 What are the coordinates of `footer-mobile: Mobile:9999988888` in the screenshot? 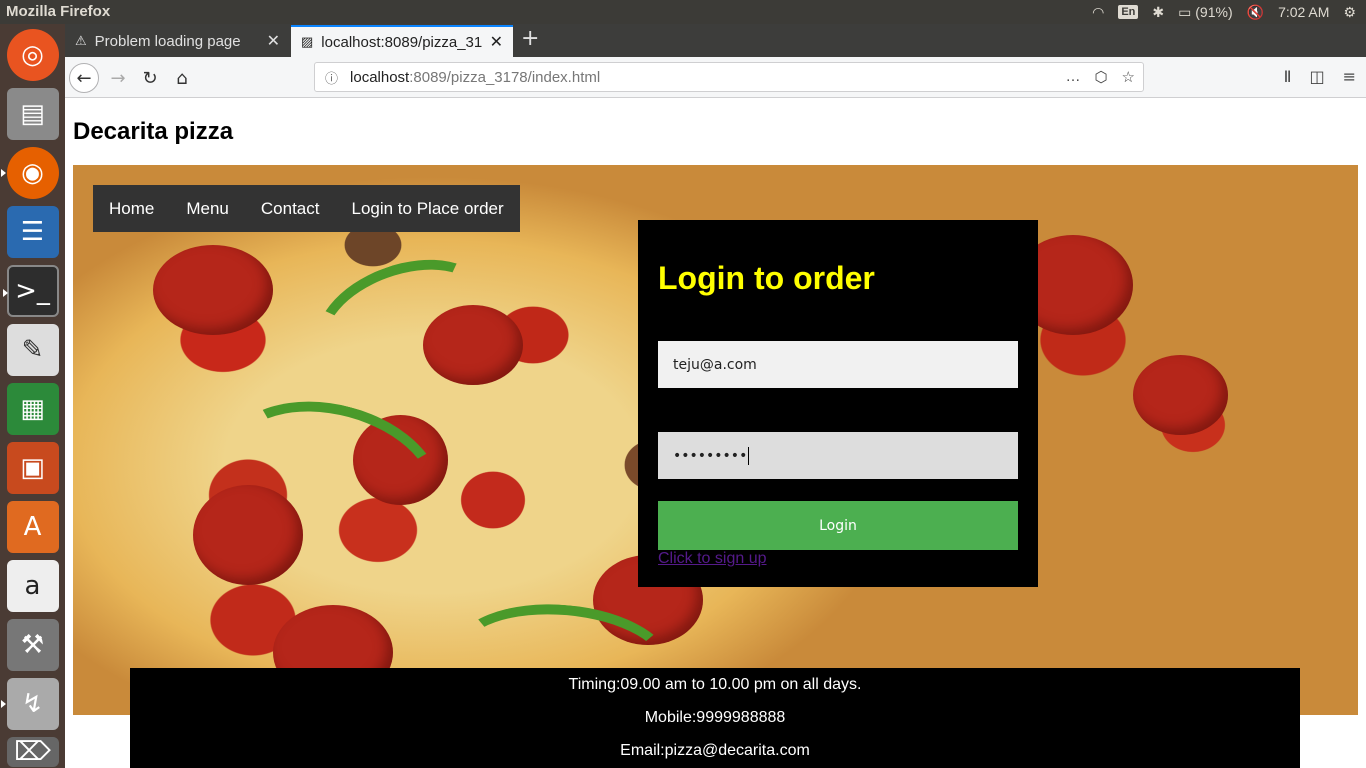 It's located at (715, 717).